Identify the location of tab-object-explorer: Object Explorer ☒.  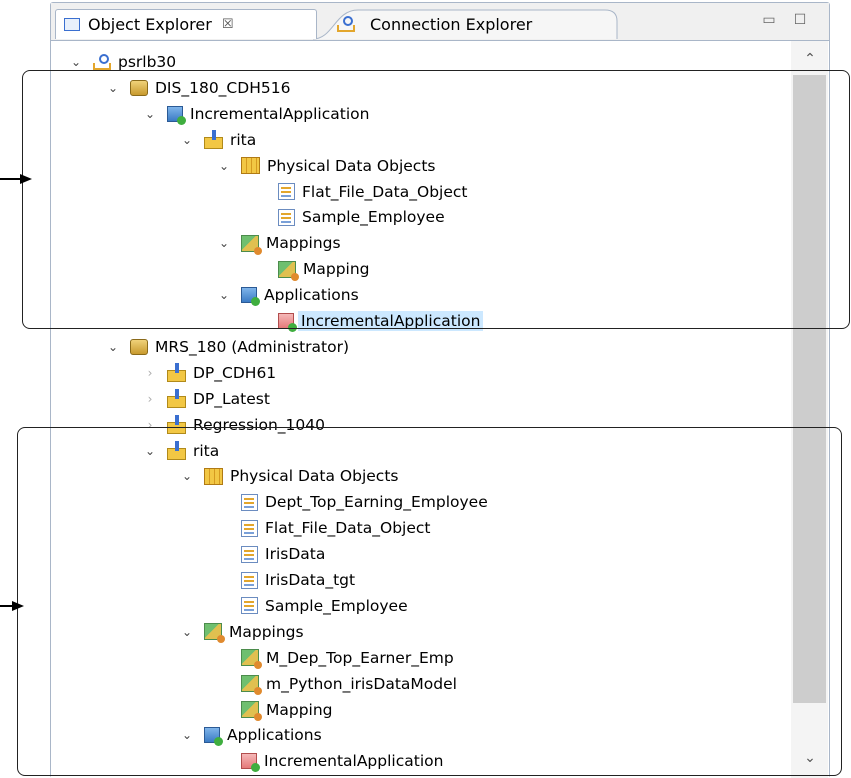
(186, 24).